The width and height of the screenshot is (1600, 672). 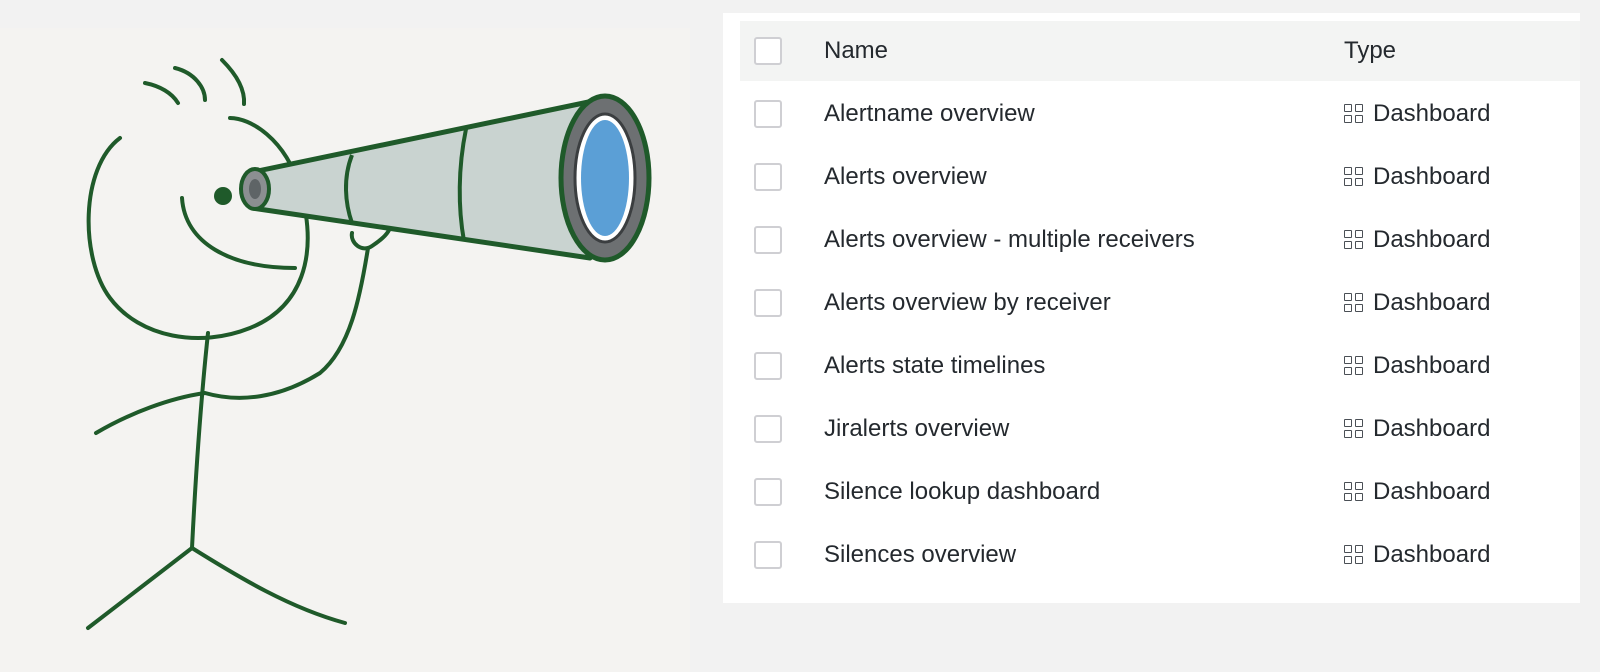 I want to click on column-header-name: Name, so click(x=856, y=51).